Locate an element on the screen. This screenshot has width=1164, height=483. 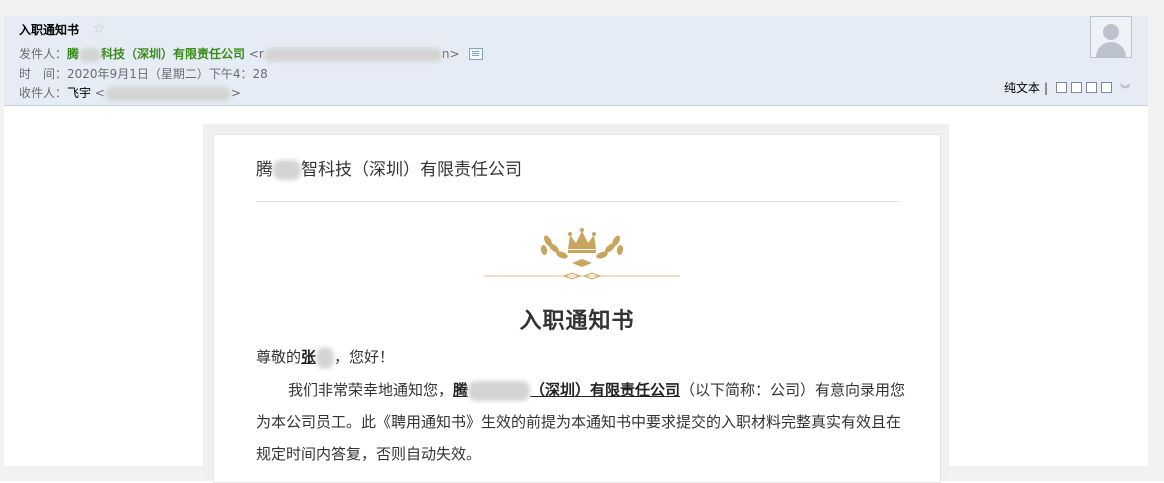
time-value: 2020年9月1日（星期二）下午4：28 is located at coordinates (167, 74).